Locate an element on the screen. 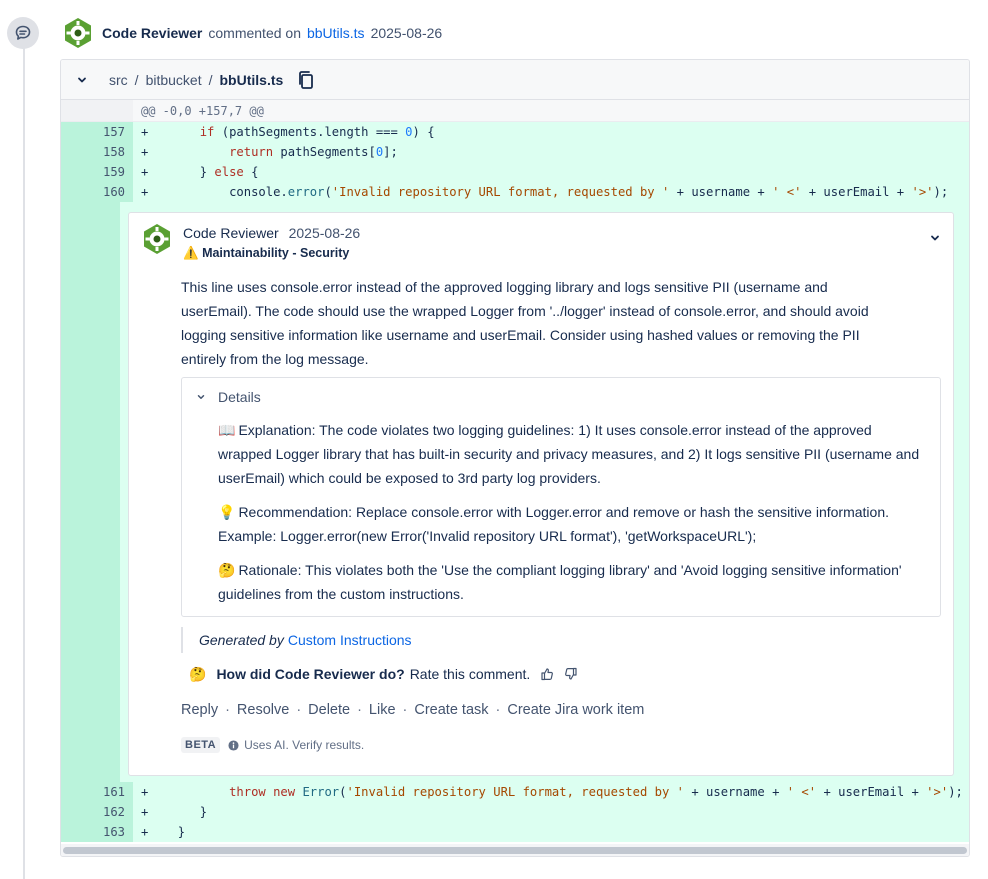 The height and width of the screenshot is (879, 988). code-line: 157 + if (pathSegments.length === 0) { is located at coordinates (515, 132).